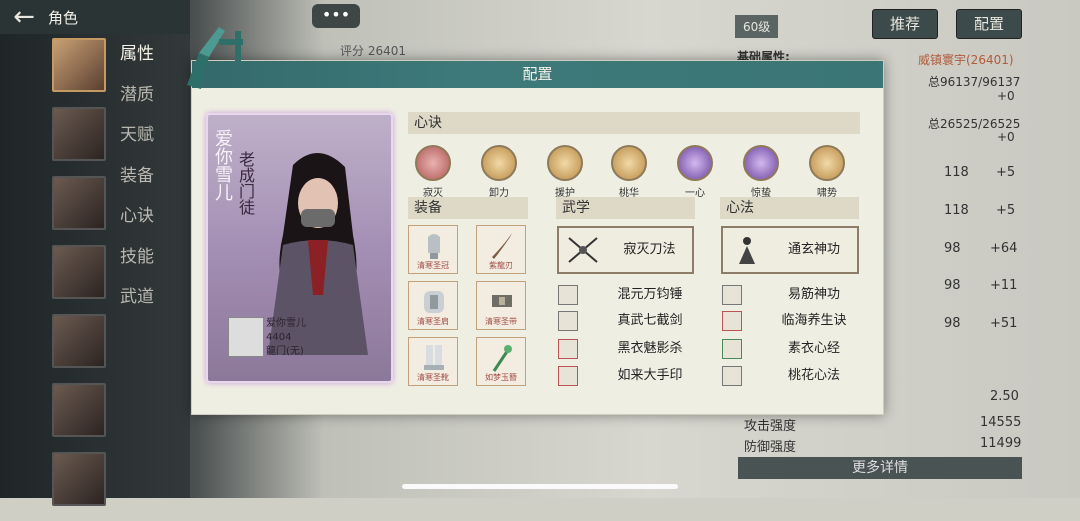 The image size is (1080, 521). I want to click on helmet-icon, so click(434, 246).